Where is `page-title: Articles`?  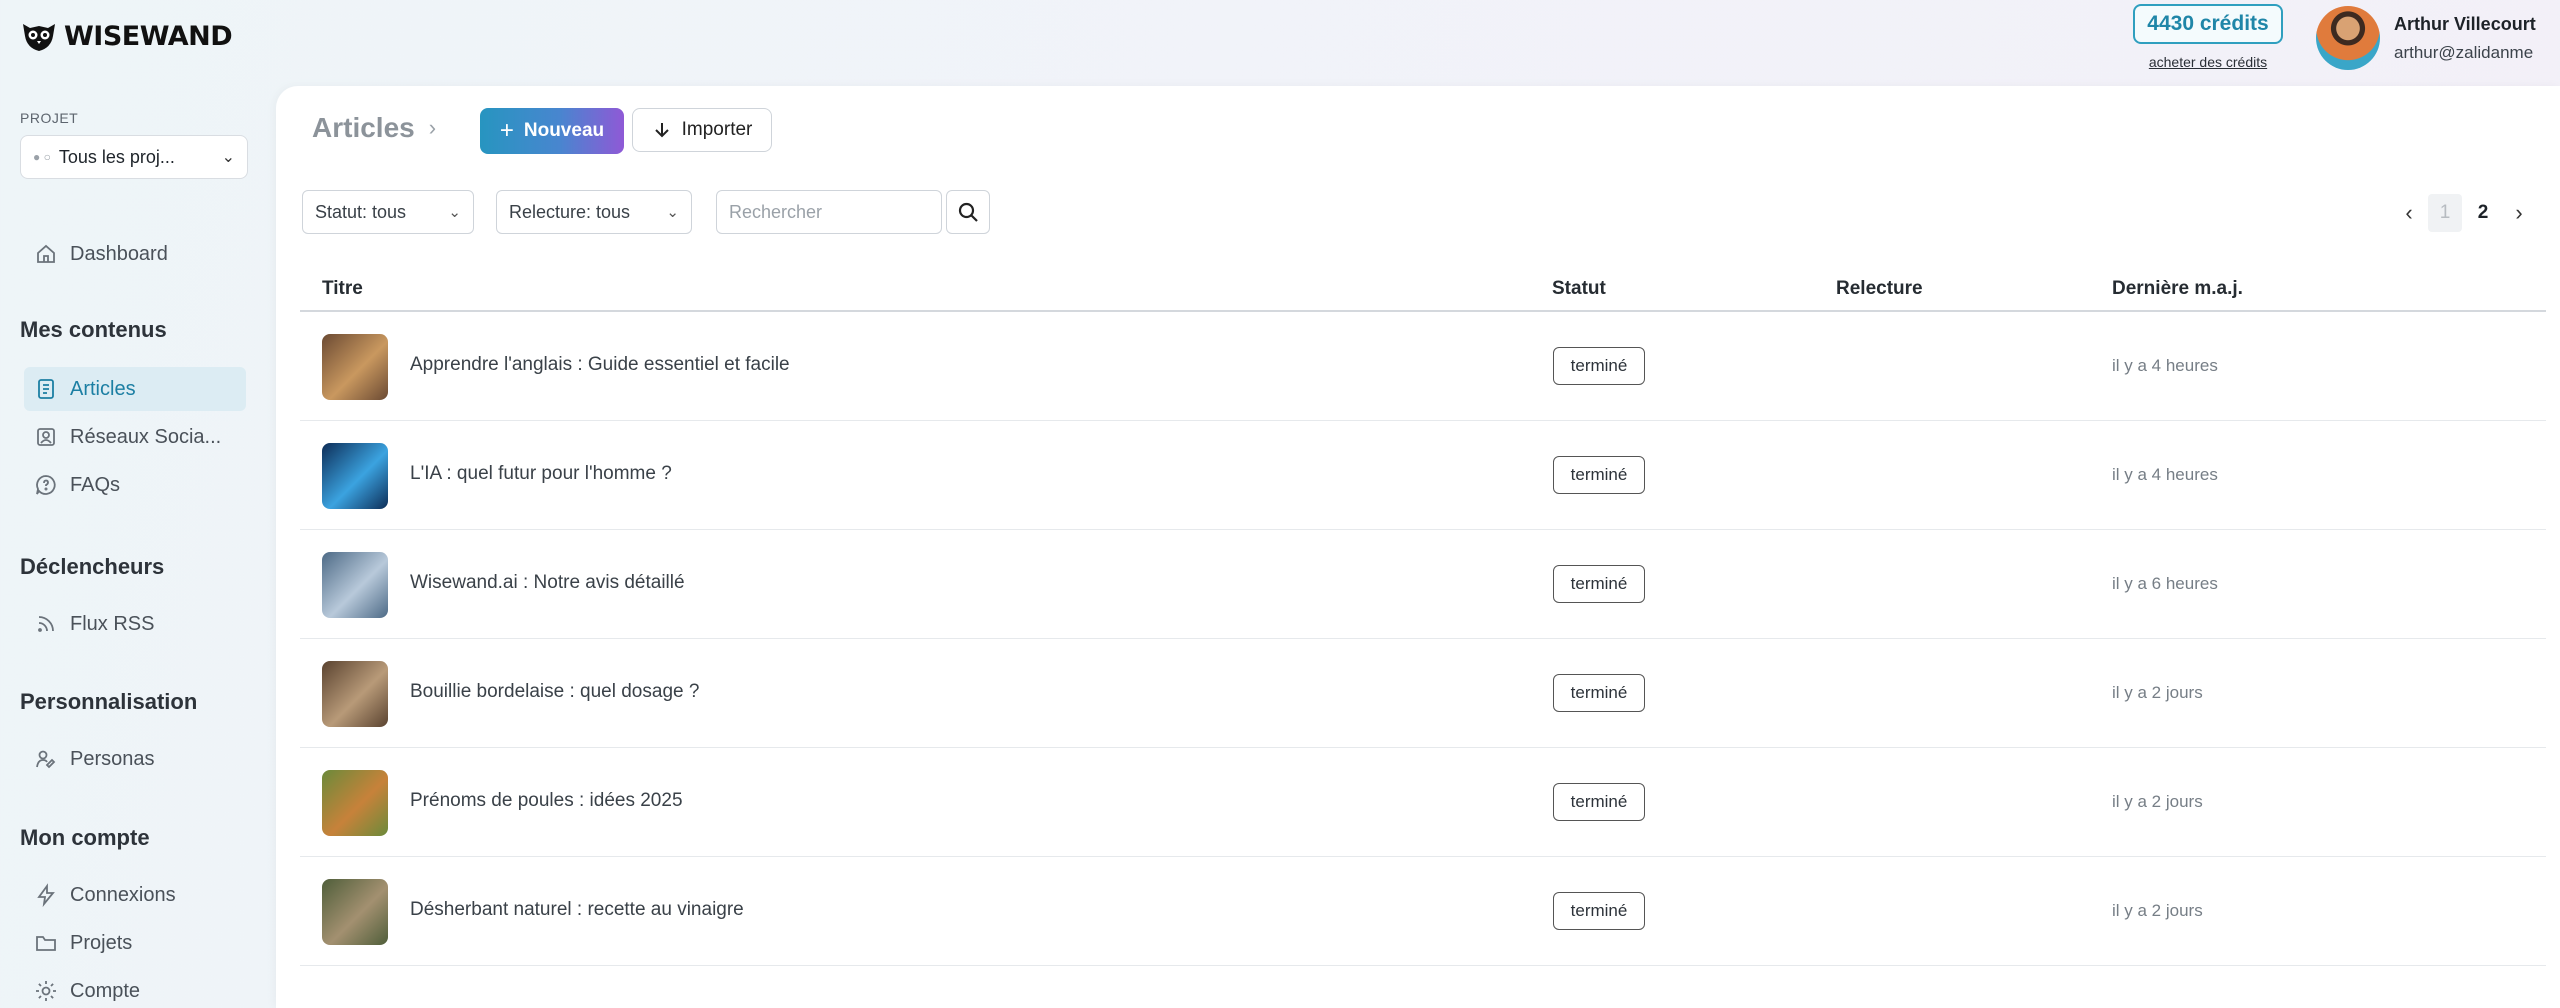 page-title: Articles is located at coordinates (363, 128).